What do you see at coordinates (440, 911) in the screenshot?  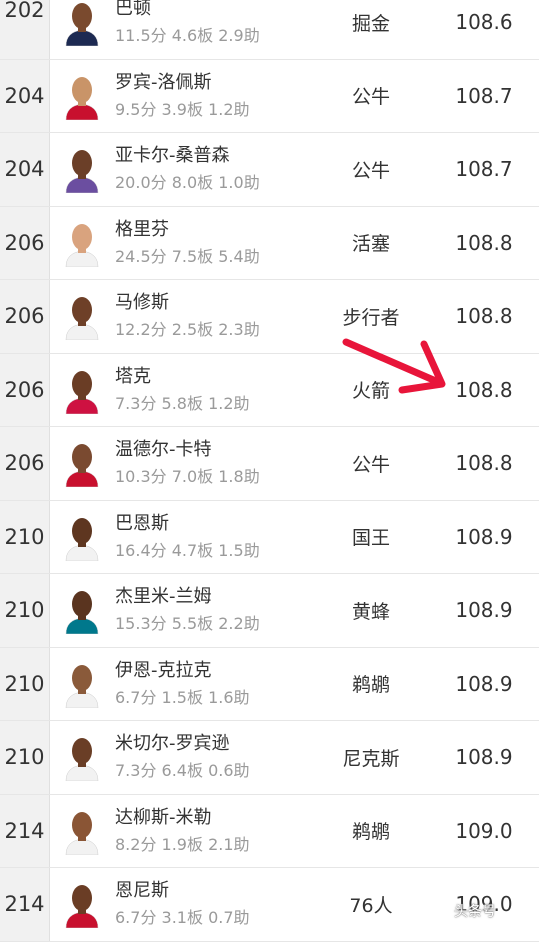 I see `speech-bubble-icon` at bounding box center [440, 911].